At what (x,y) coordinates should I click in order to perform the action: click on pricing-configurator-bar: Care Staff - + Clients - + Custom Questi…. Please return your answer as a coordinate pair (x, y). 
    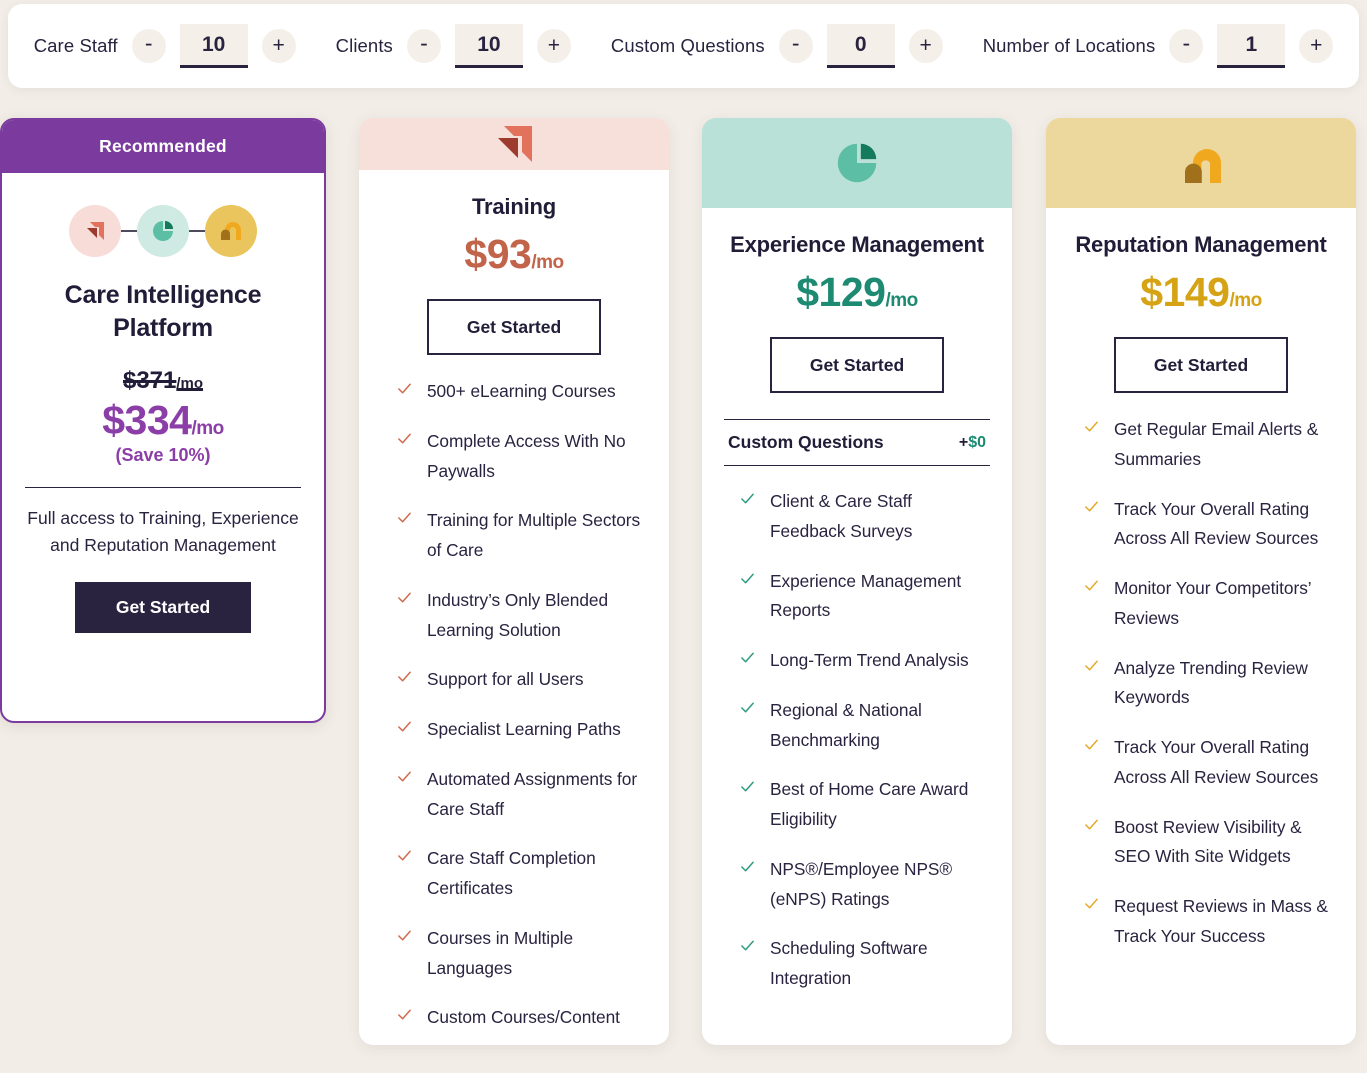
    Looking at the image, I should click on (683, 46).